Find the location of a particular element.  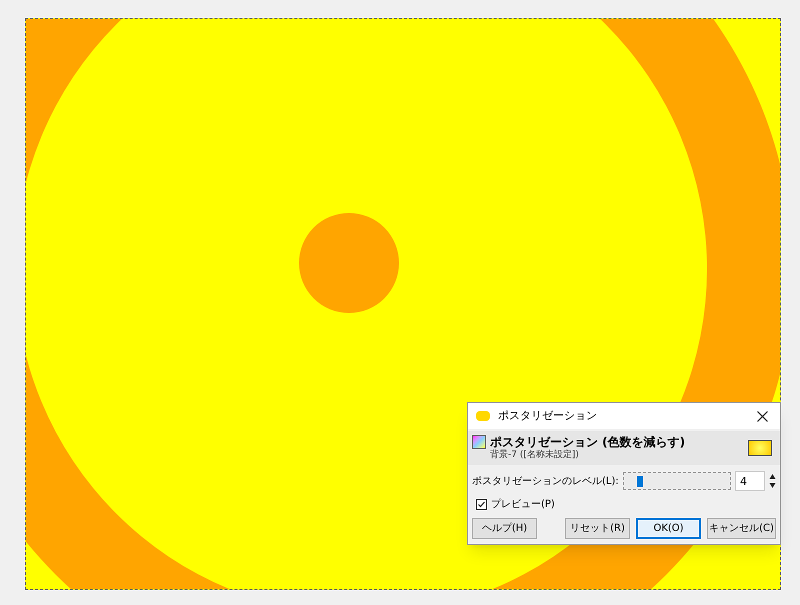

close-icon is located at coordinates (762, 416).